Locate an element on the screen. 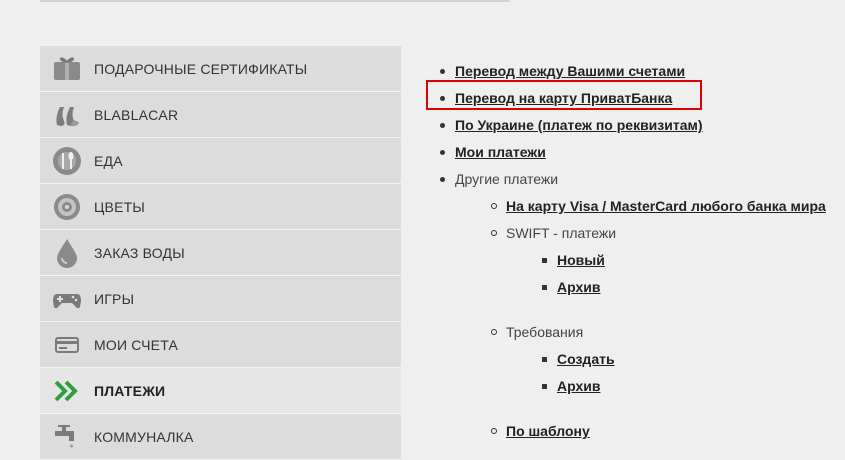 The image size is (845, 460). other-payments-label: Другие платежи is located at coordinates (507, 179).